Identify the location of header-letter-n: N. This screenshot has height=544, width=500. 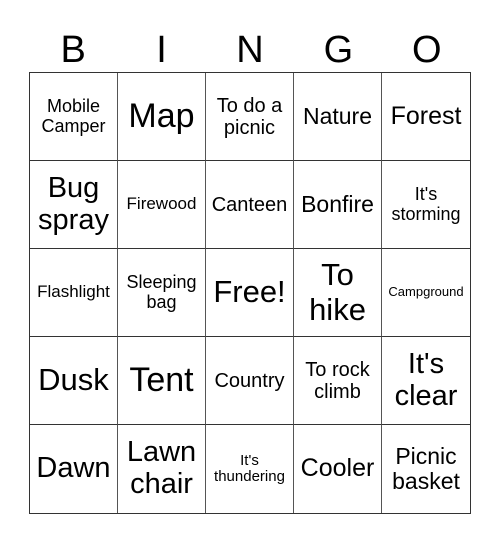
(250, 50).